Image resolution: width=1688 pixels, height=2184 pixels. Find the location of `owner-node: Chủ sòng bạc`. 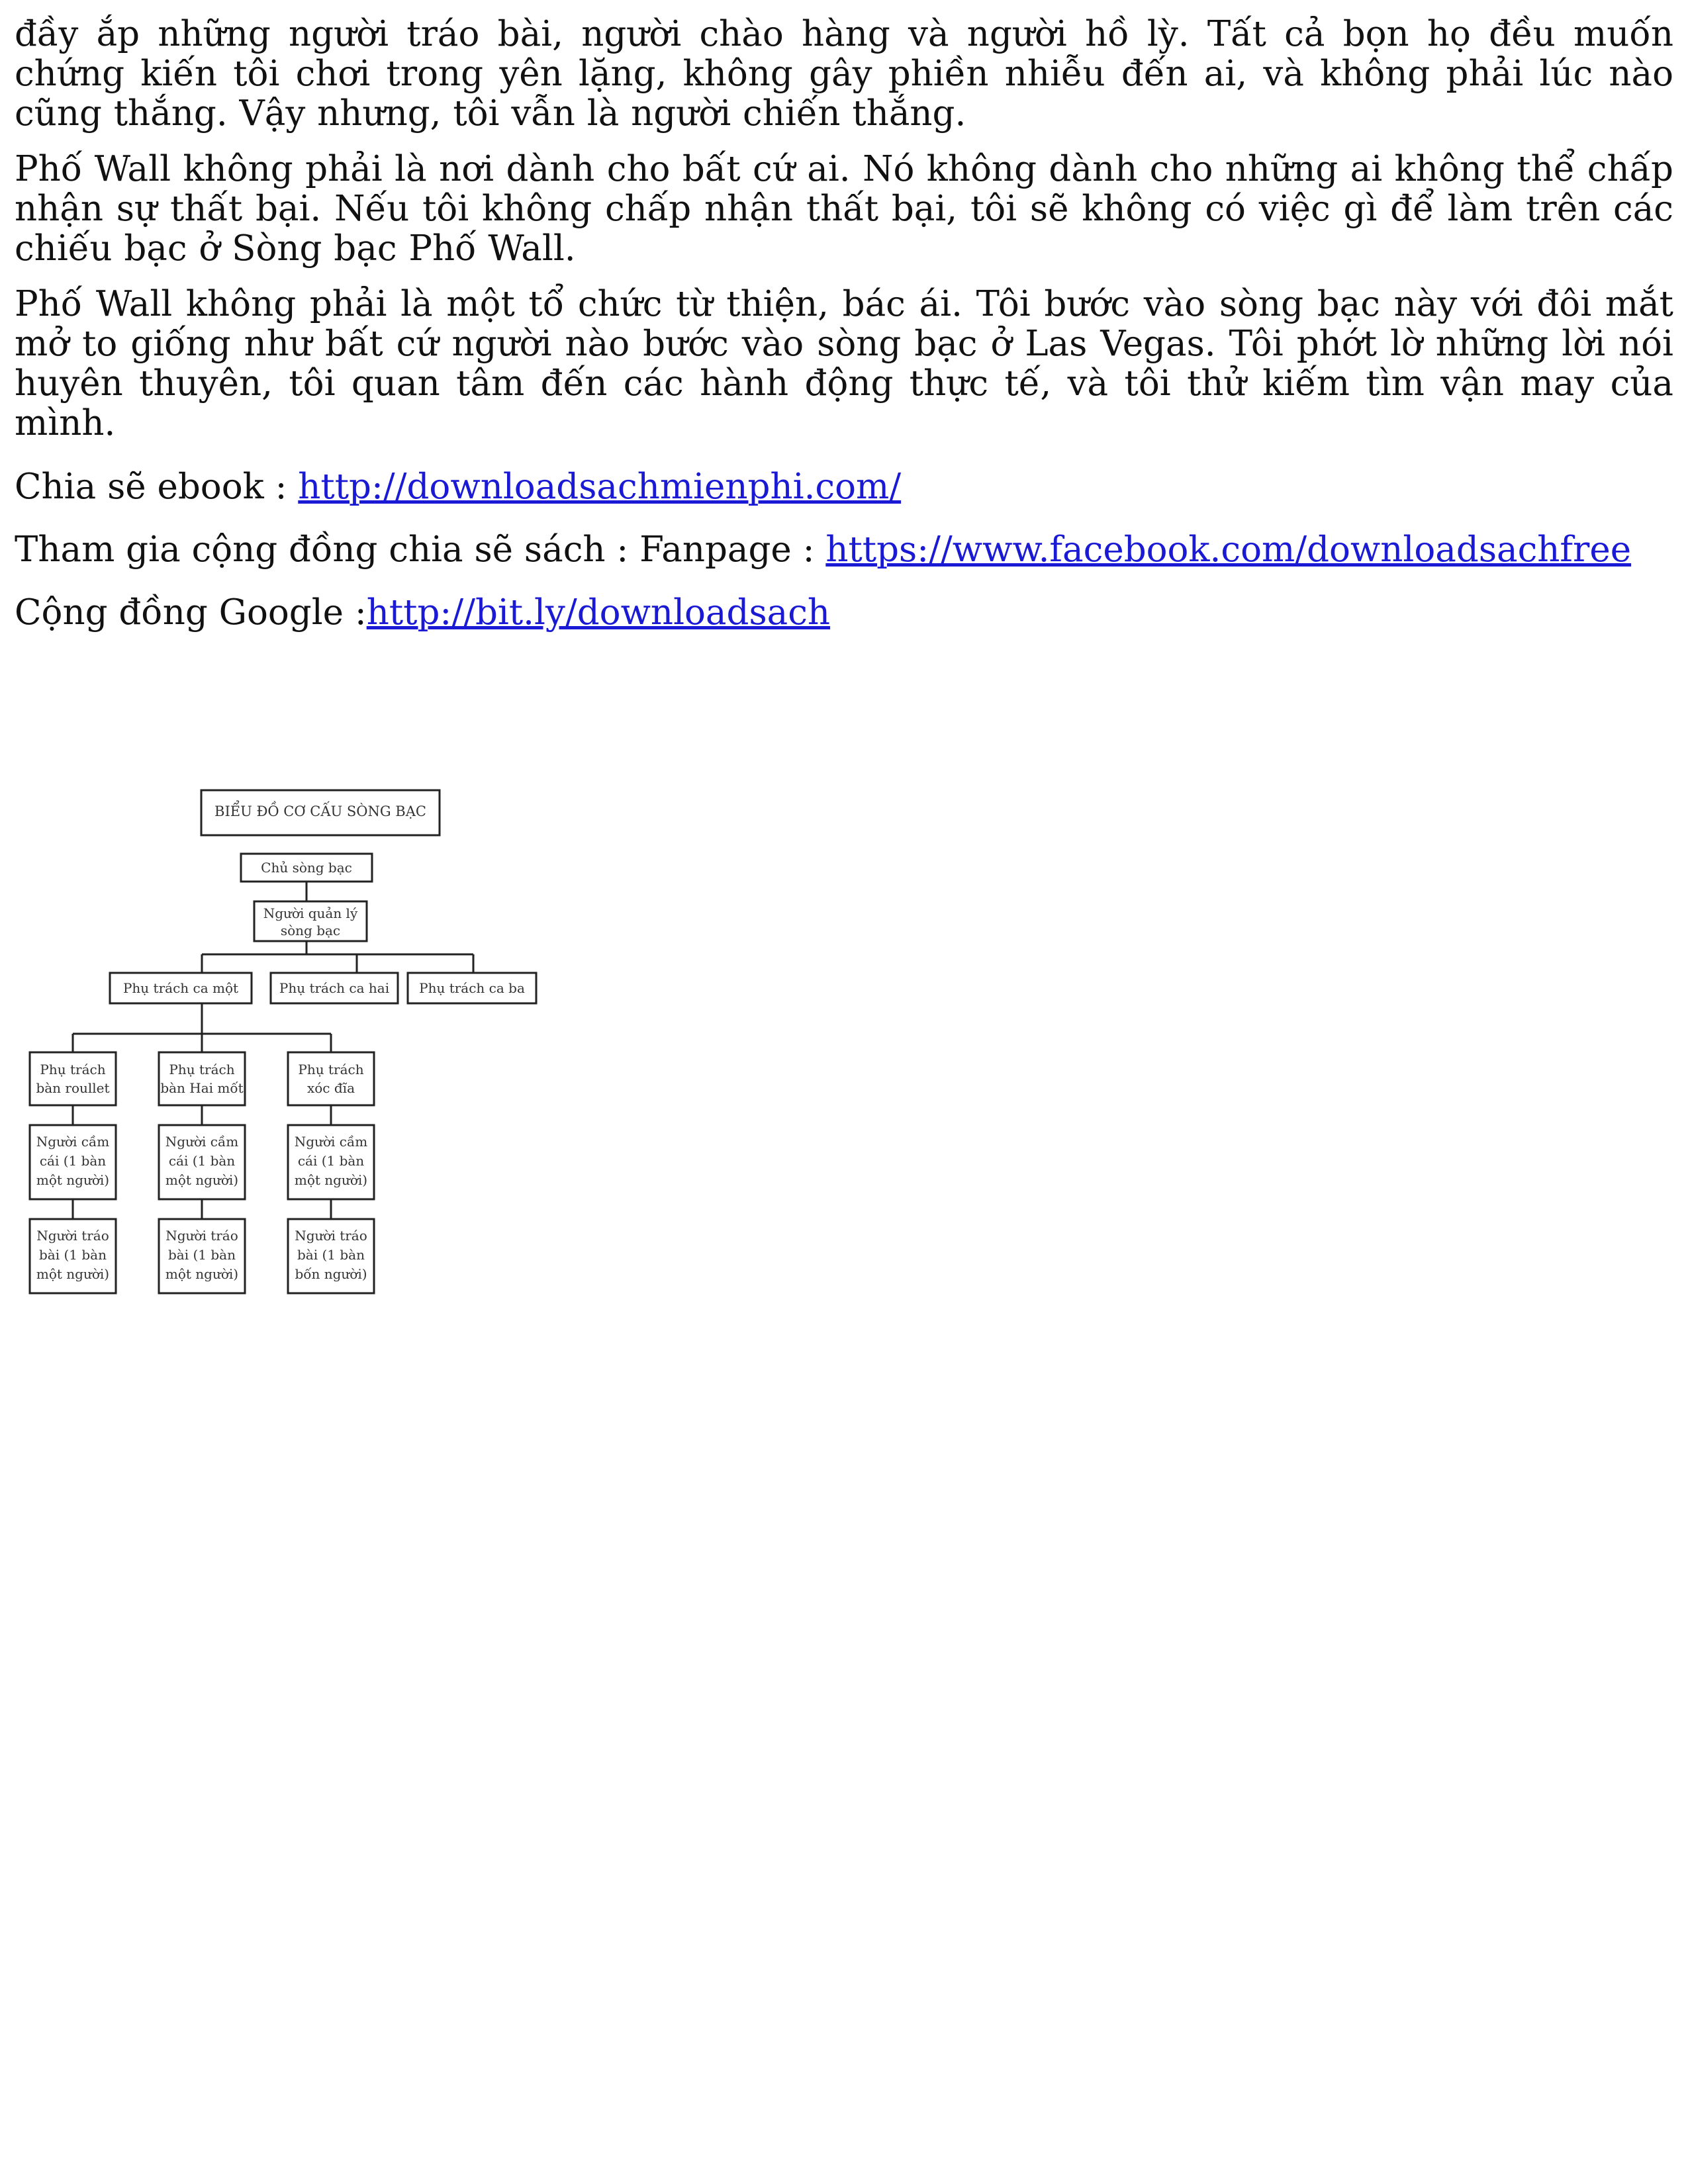

owner-node: Chủ sòng bạc is located at coordinates (306, 867).